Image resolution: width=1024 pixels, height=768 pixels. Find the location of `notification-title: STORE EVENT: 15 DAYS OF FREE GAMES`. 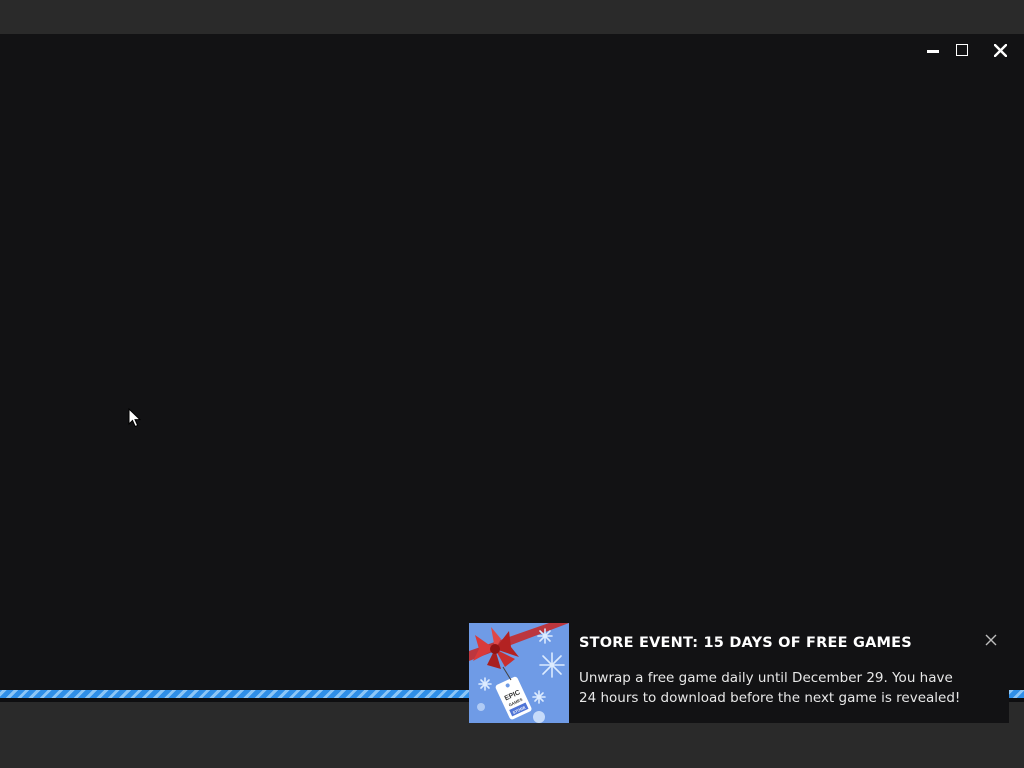

notification-title: STORE EVENT: 15 DAYS OF FREE GAMES is located at coordinates (745, 643).